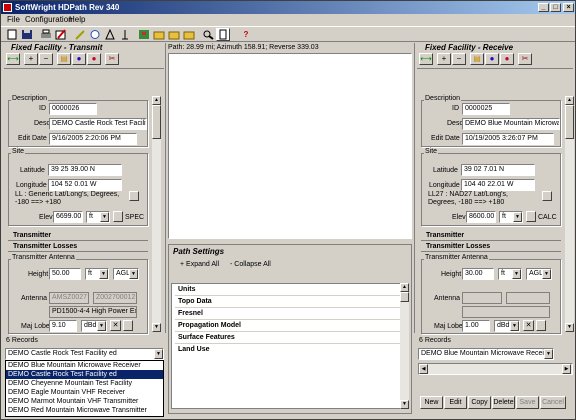 The width and height of the screenshot is (576, 420). Describe the element at coordinates (566, 369) in the screenshot. I see `scroll-right-icon: ▶` at that location.